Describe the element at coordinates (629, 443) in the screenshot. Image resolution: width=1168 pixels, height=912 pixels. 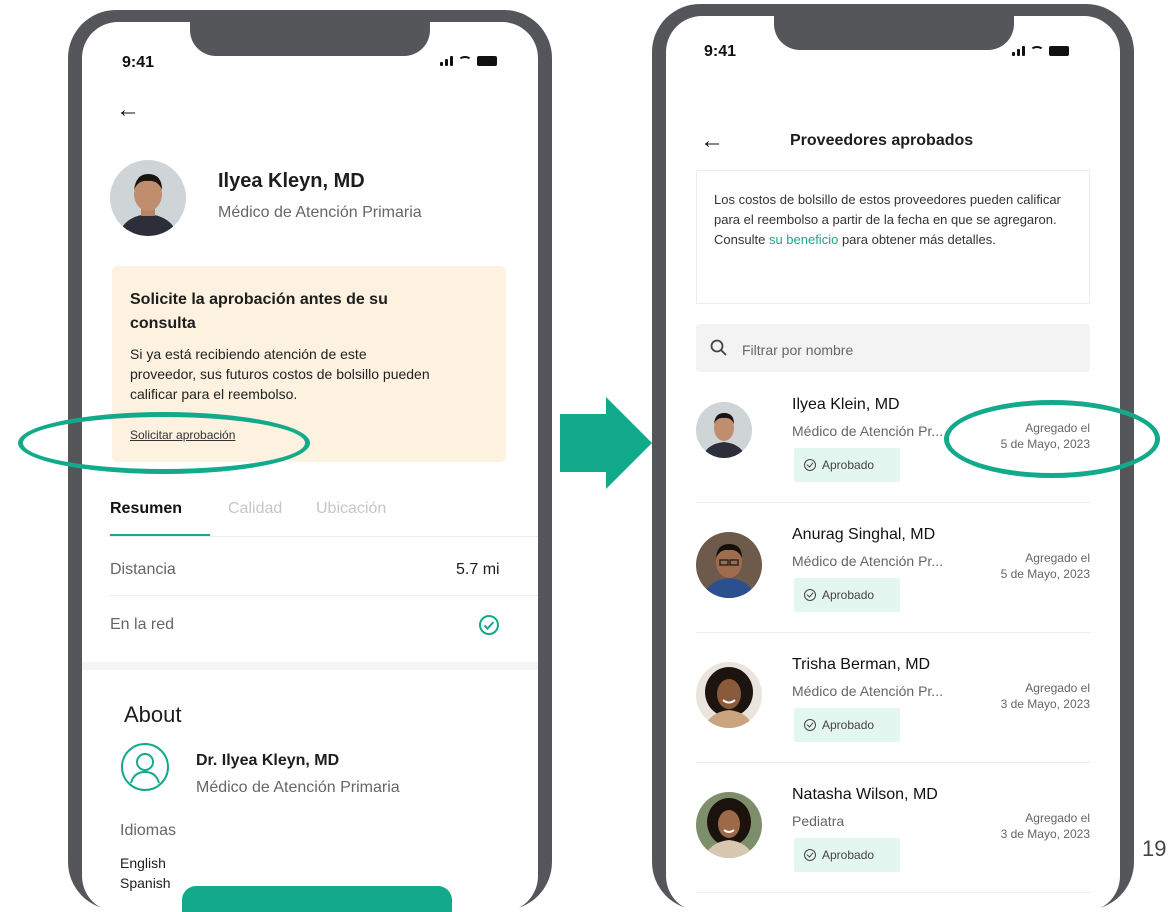
I see `flow-arrow-icon` at that location.